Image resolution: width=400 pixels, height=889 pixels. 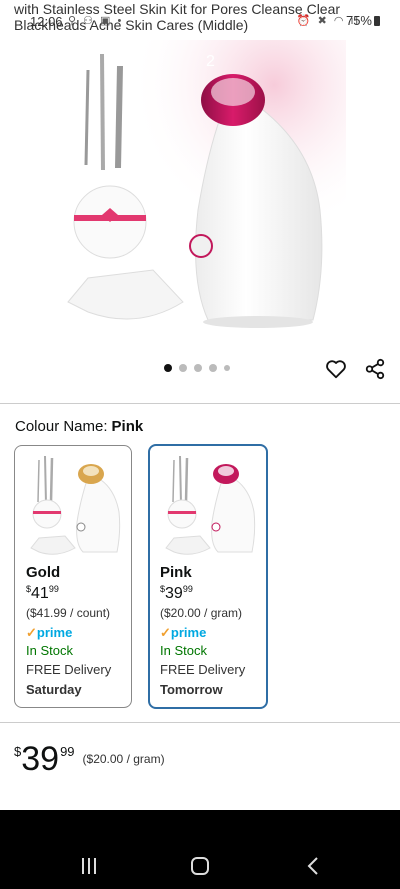 I want to click on carousel-dots, so click(x=197, y=368).